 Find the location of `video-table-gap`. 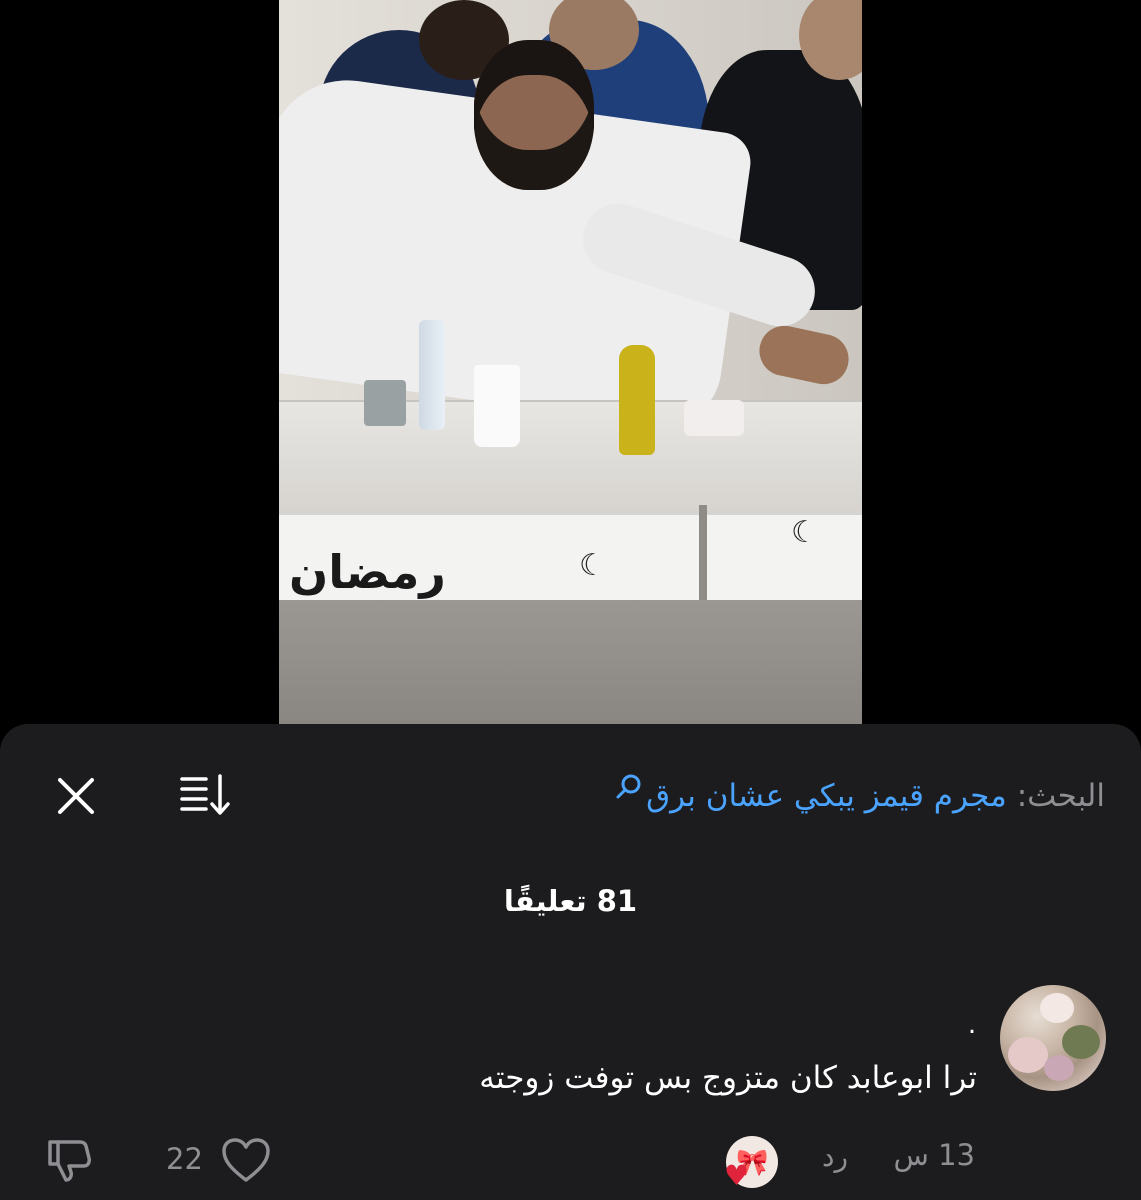

video-table-gap is located at coordinates (703, 560).